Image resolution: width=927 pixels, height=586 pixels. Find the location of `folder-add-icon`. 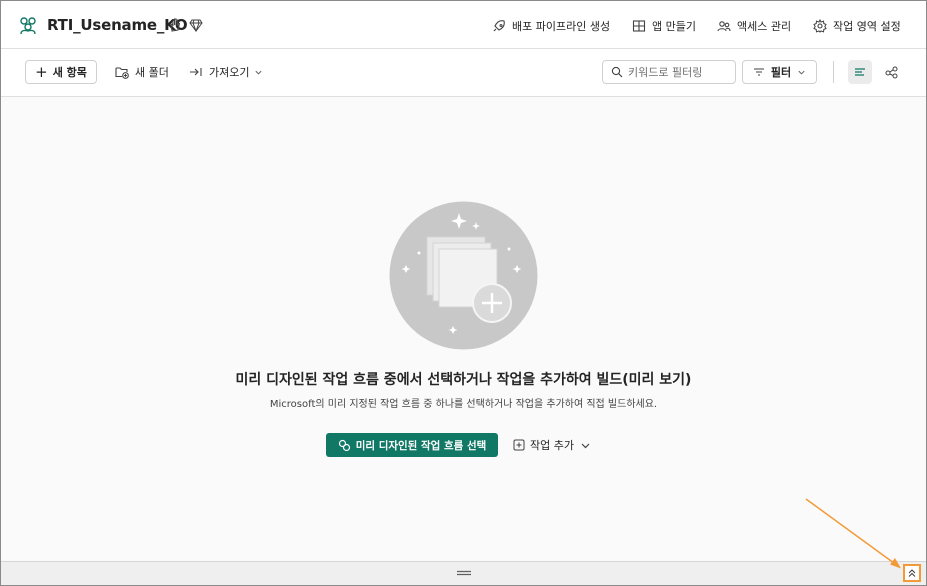

folder-add-icon is located at coordinates (122, 73).